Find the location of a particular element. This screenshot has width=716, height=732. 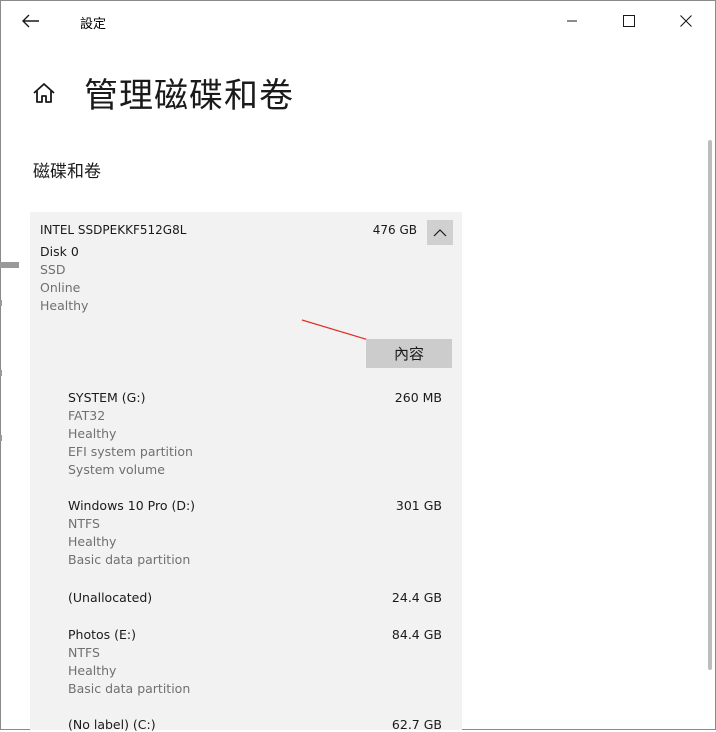

left-edge-marker is located at coordinates (9, 265).